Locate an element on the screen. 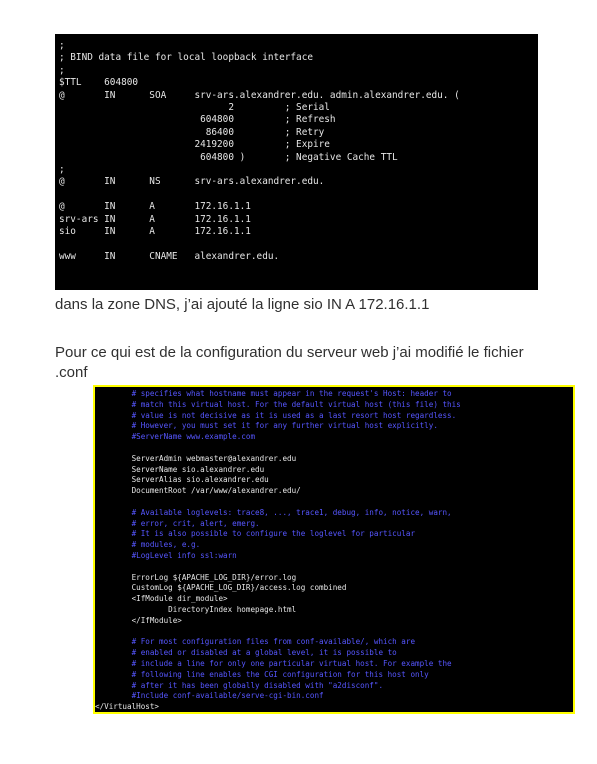 This screenshot has height=764, width=597. config-directive-line: ServerAlias sio.alexandrer.edu is located at coordinates (182, 480).